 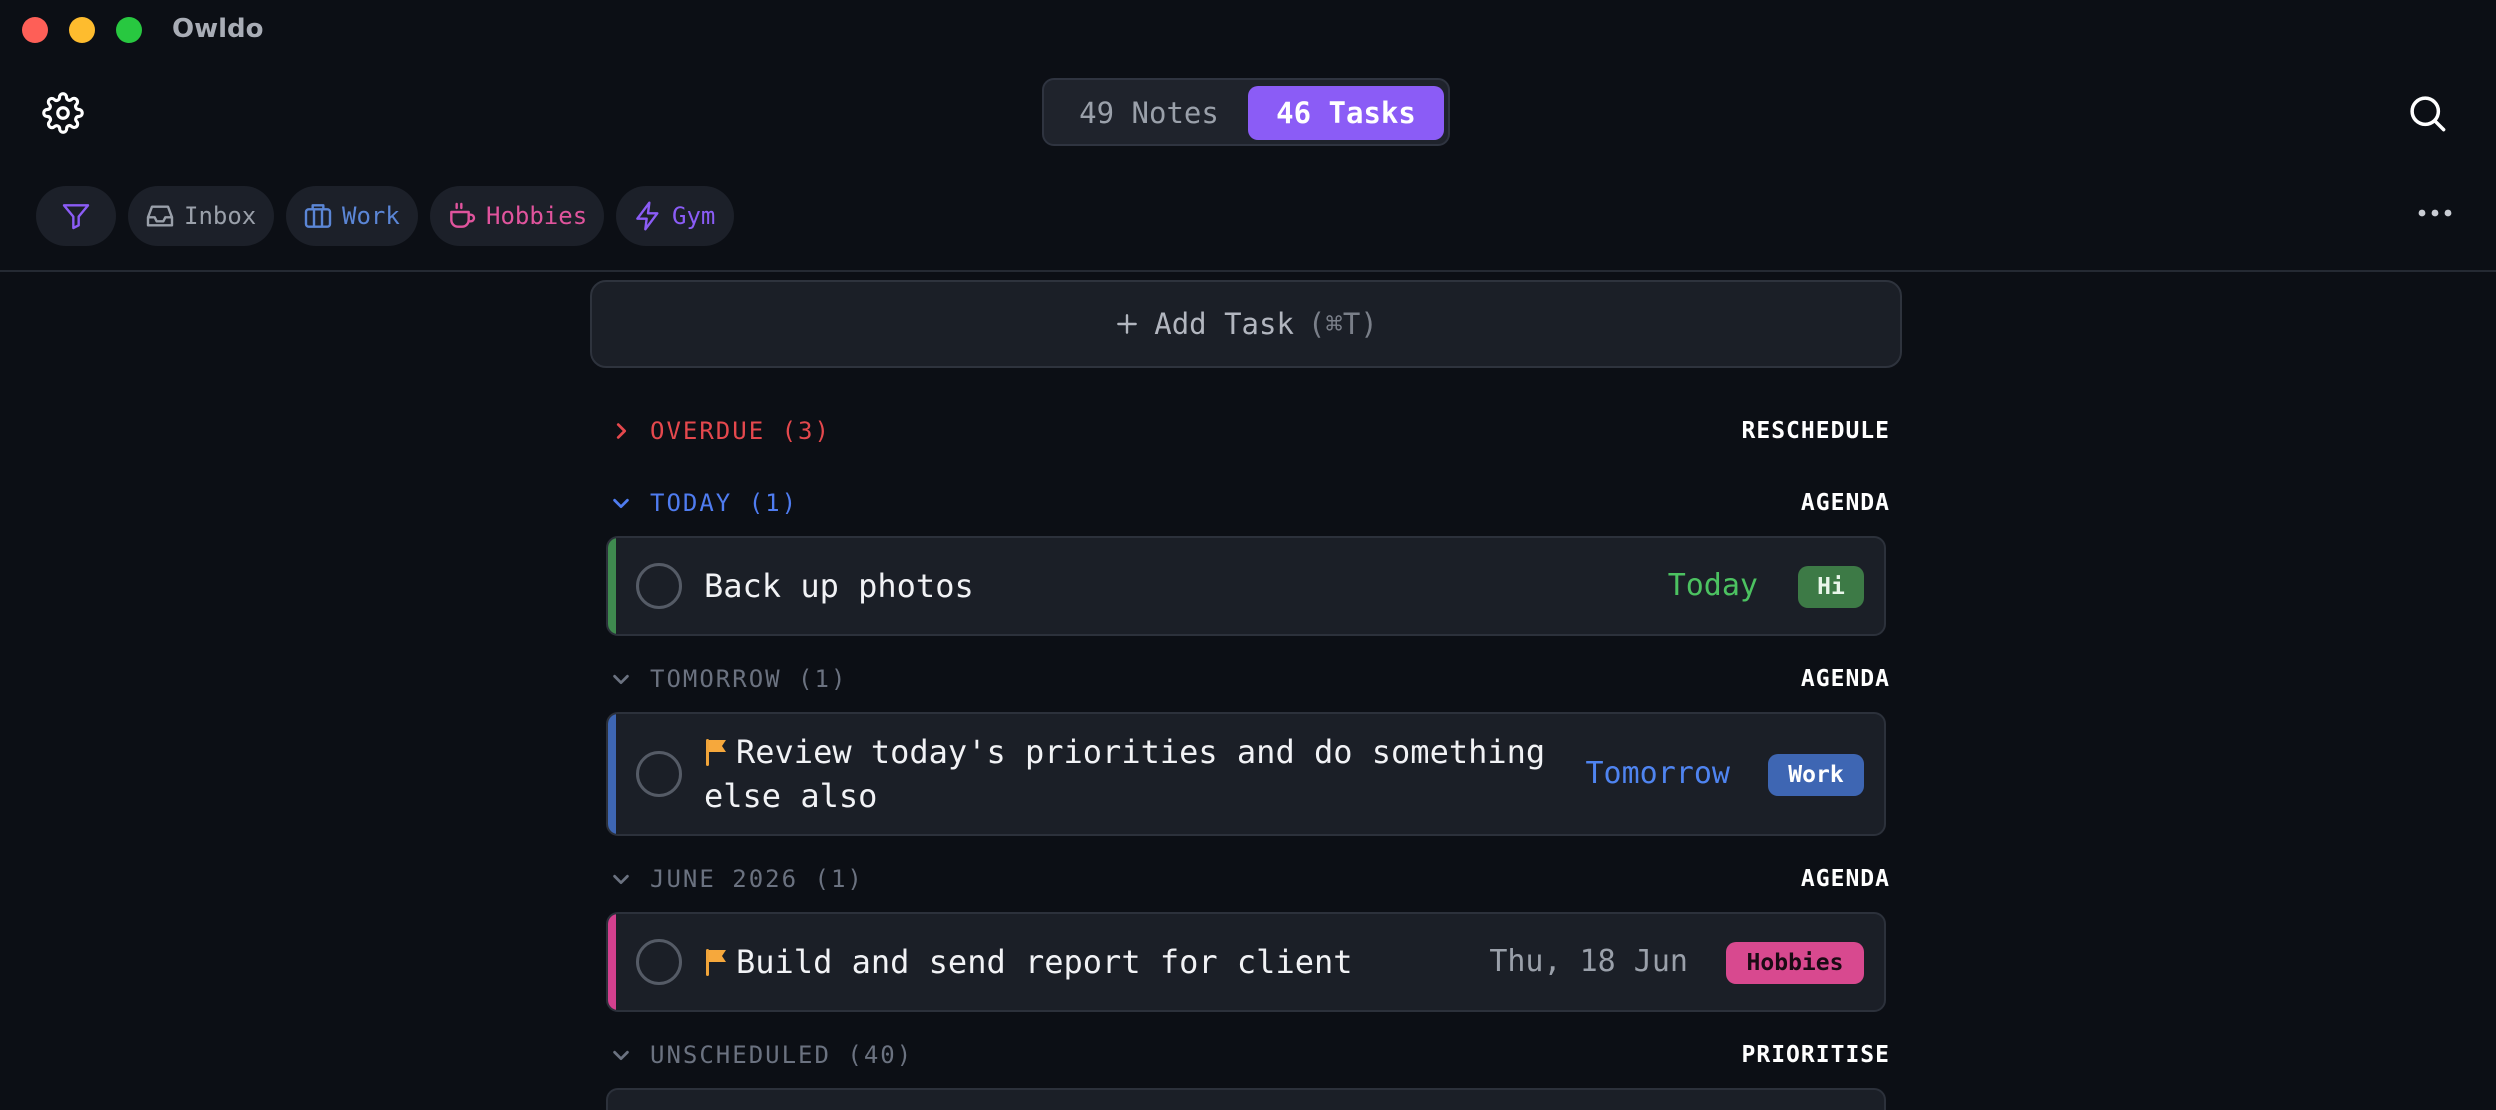 I want to click on filter-chip-hobbies: Hobbies, so click(x=517, y=216).